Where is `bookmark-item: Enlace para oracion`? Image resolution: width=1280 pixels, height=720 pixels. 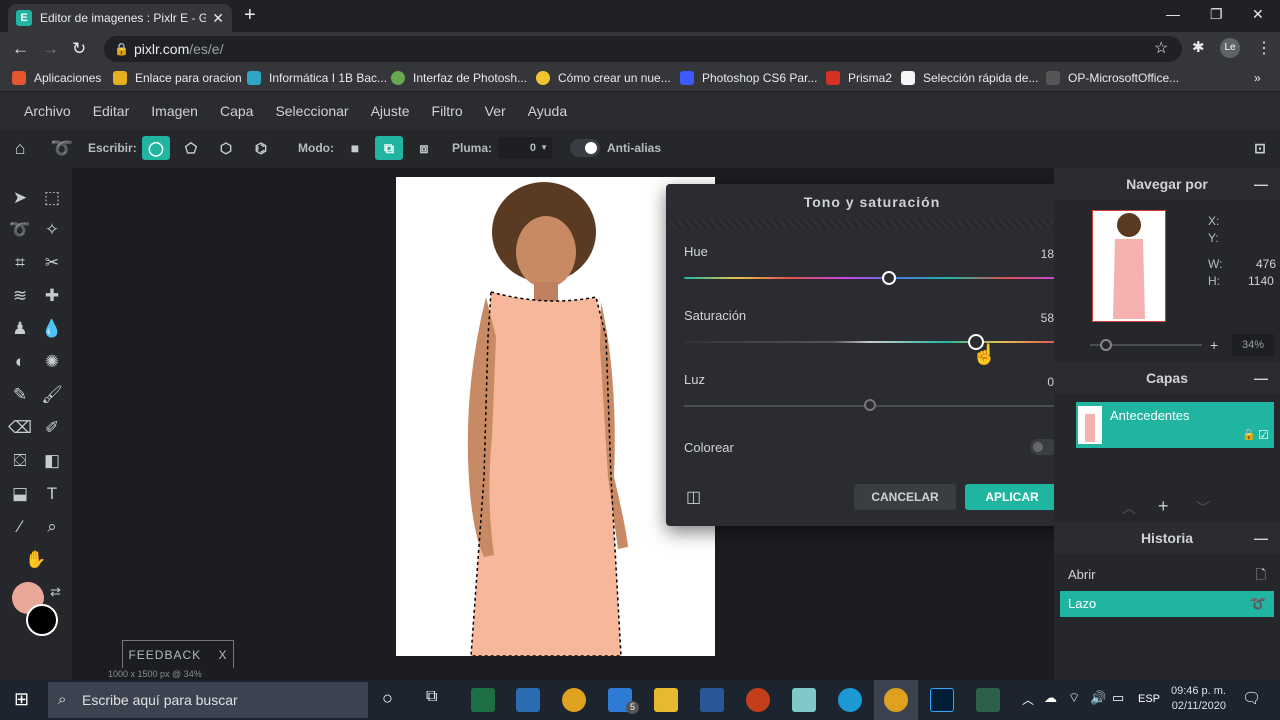
bookmark-item: Enlace para oracion is located at coordinates (177, 78).